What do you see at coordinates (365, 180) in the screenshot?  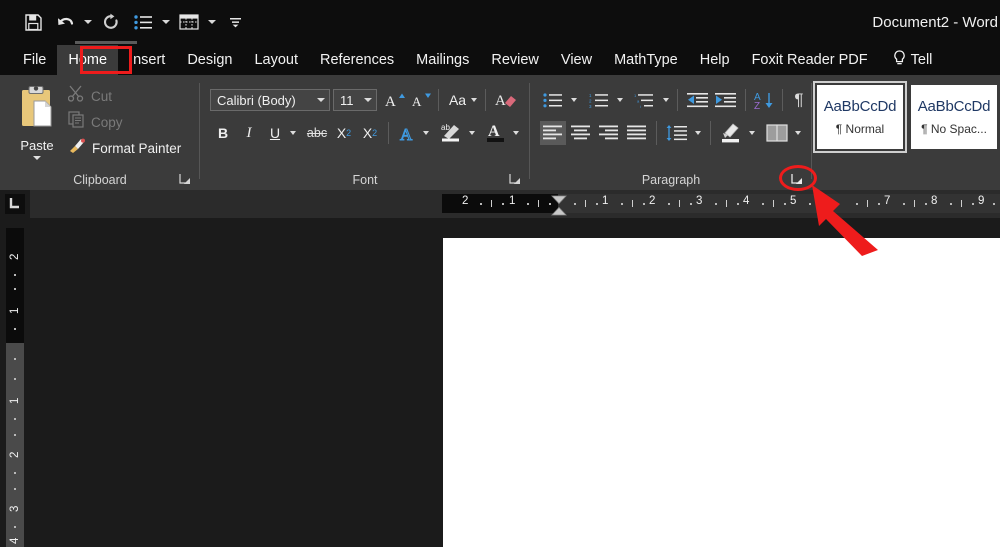 I see `group-label-font: Font` at bounding box center [365, 180].